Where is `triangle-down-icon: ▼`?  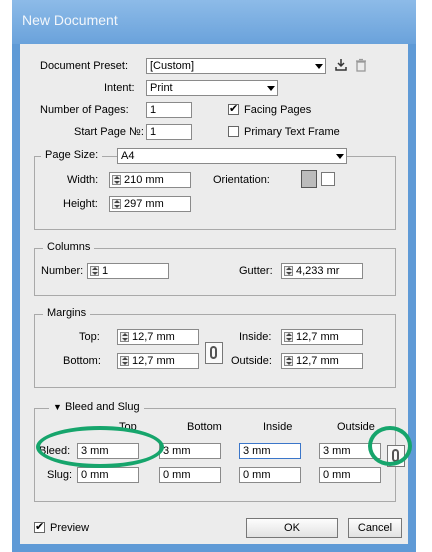
triangle-down-icon: ▼ is located at coordinates (57, 407).